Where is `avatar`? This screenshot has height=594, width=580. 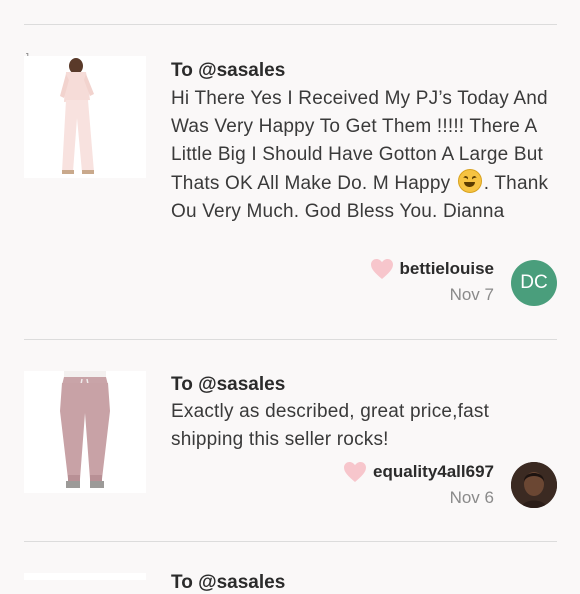
avatar is located at coordinates (534, 485).